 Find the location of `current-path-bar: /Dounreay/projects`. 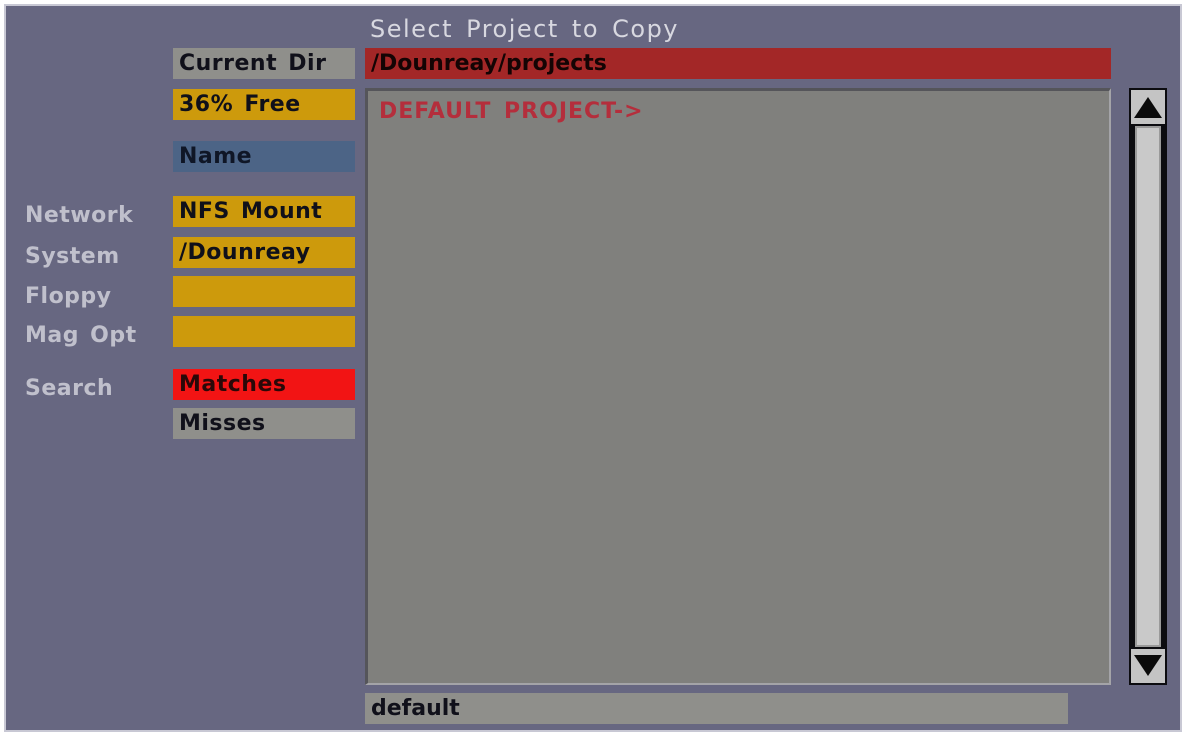

current-path-bar: /Dounreay/projects is located at coordinates (738, 63).